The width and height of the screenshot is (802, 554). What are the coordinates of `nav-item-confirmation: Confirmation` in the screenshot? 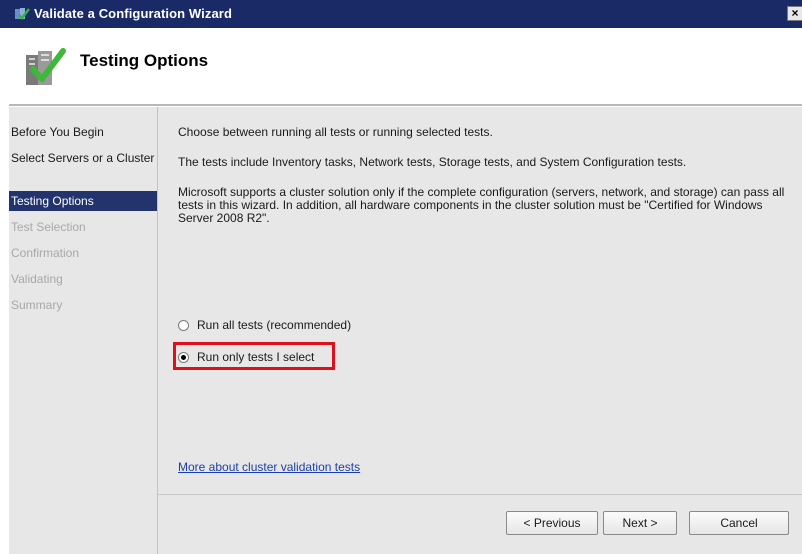 It's located at (45, 253).